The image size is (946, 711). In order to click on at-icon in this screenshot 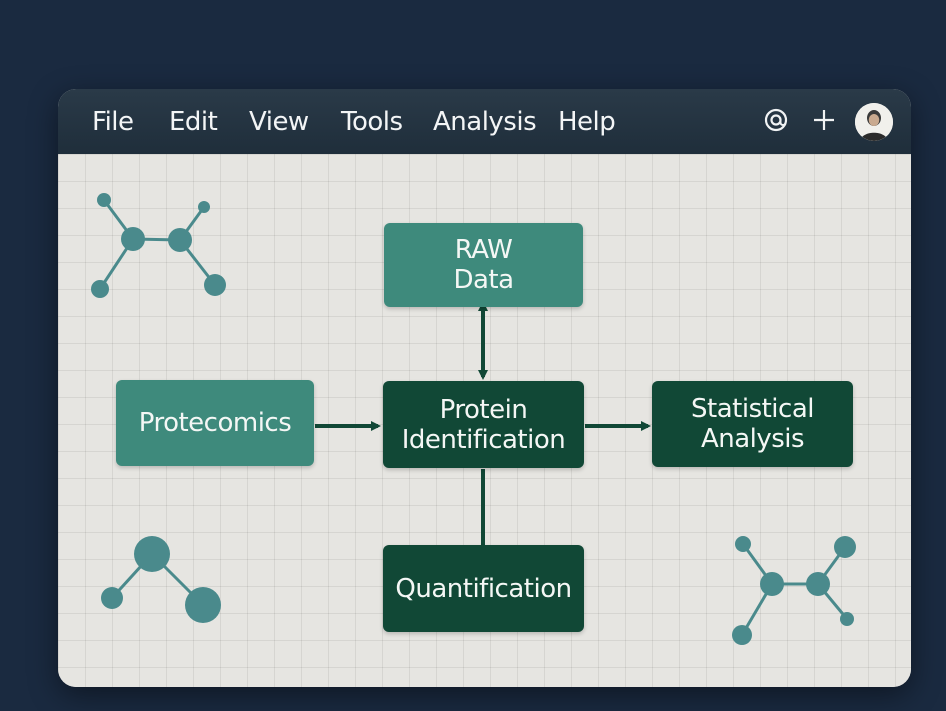, I will do `click(776, 123)`.